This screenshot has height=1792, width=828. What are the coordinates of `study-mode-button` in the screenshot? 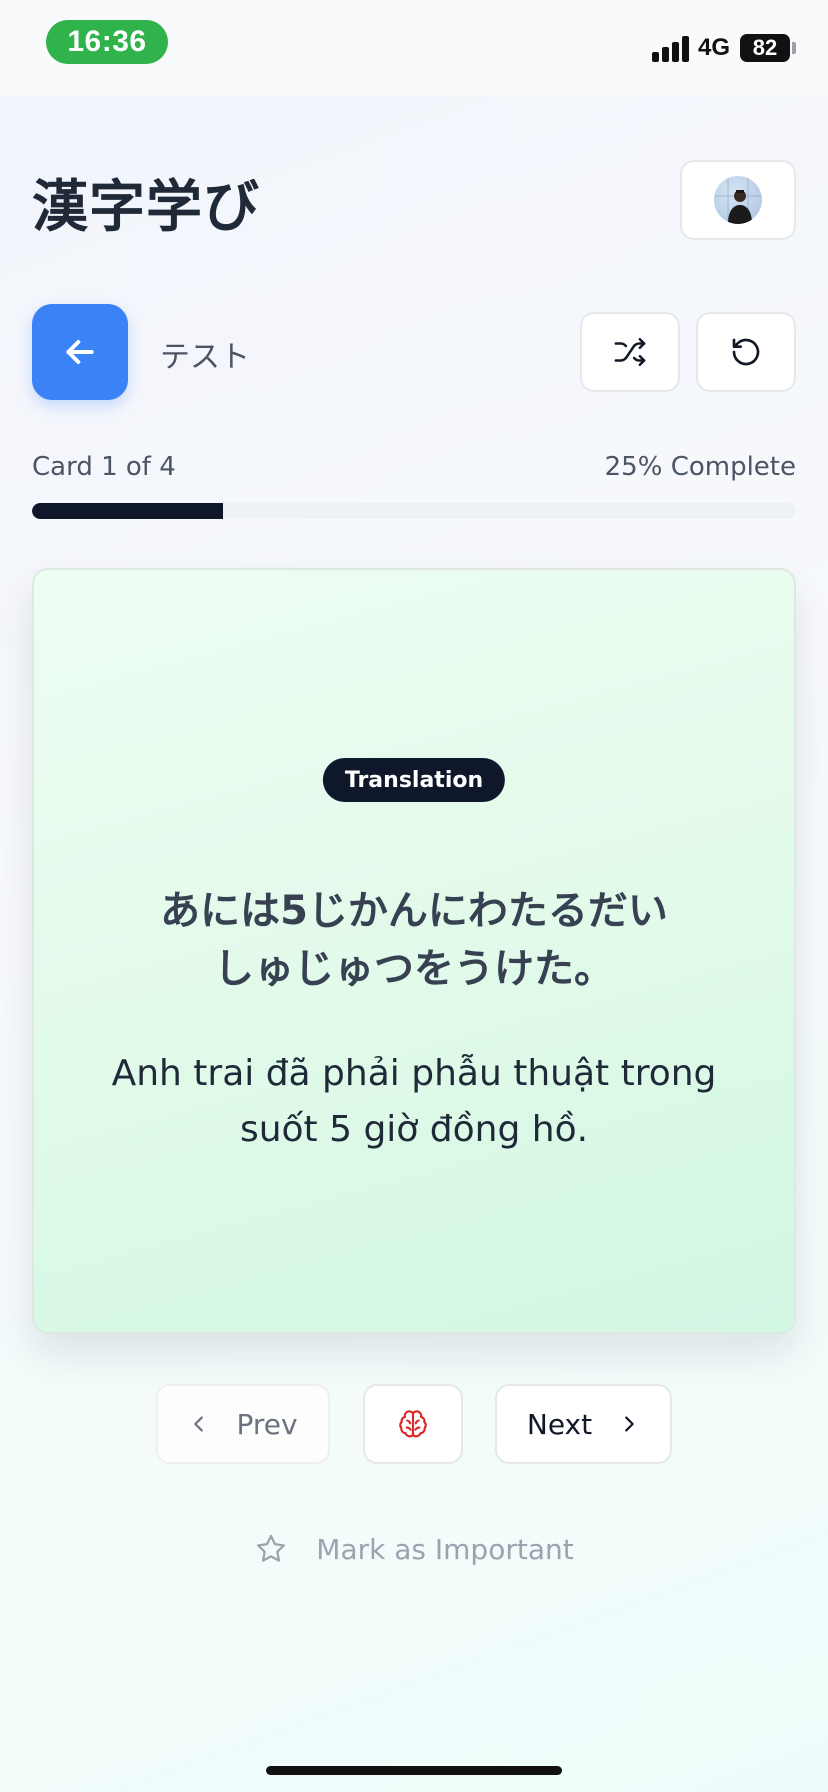 It's located at (413, 1424).